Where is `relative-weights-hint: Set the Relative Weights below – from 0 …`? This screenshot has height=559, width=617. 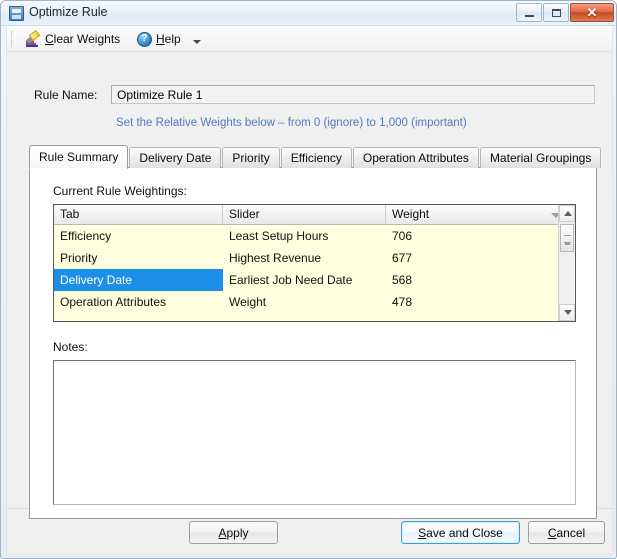
relative-weights-hint: Set the Relative Weights below – from 0 … is located at coordinates (291, 123).